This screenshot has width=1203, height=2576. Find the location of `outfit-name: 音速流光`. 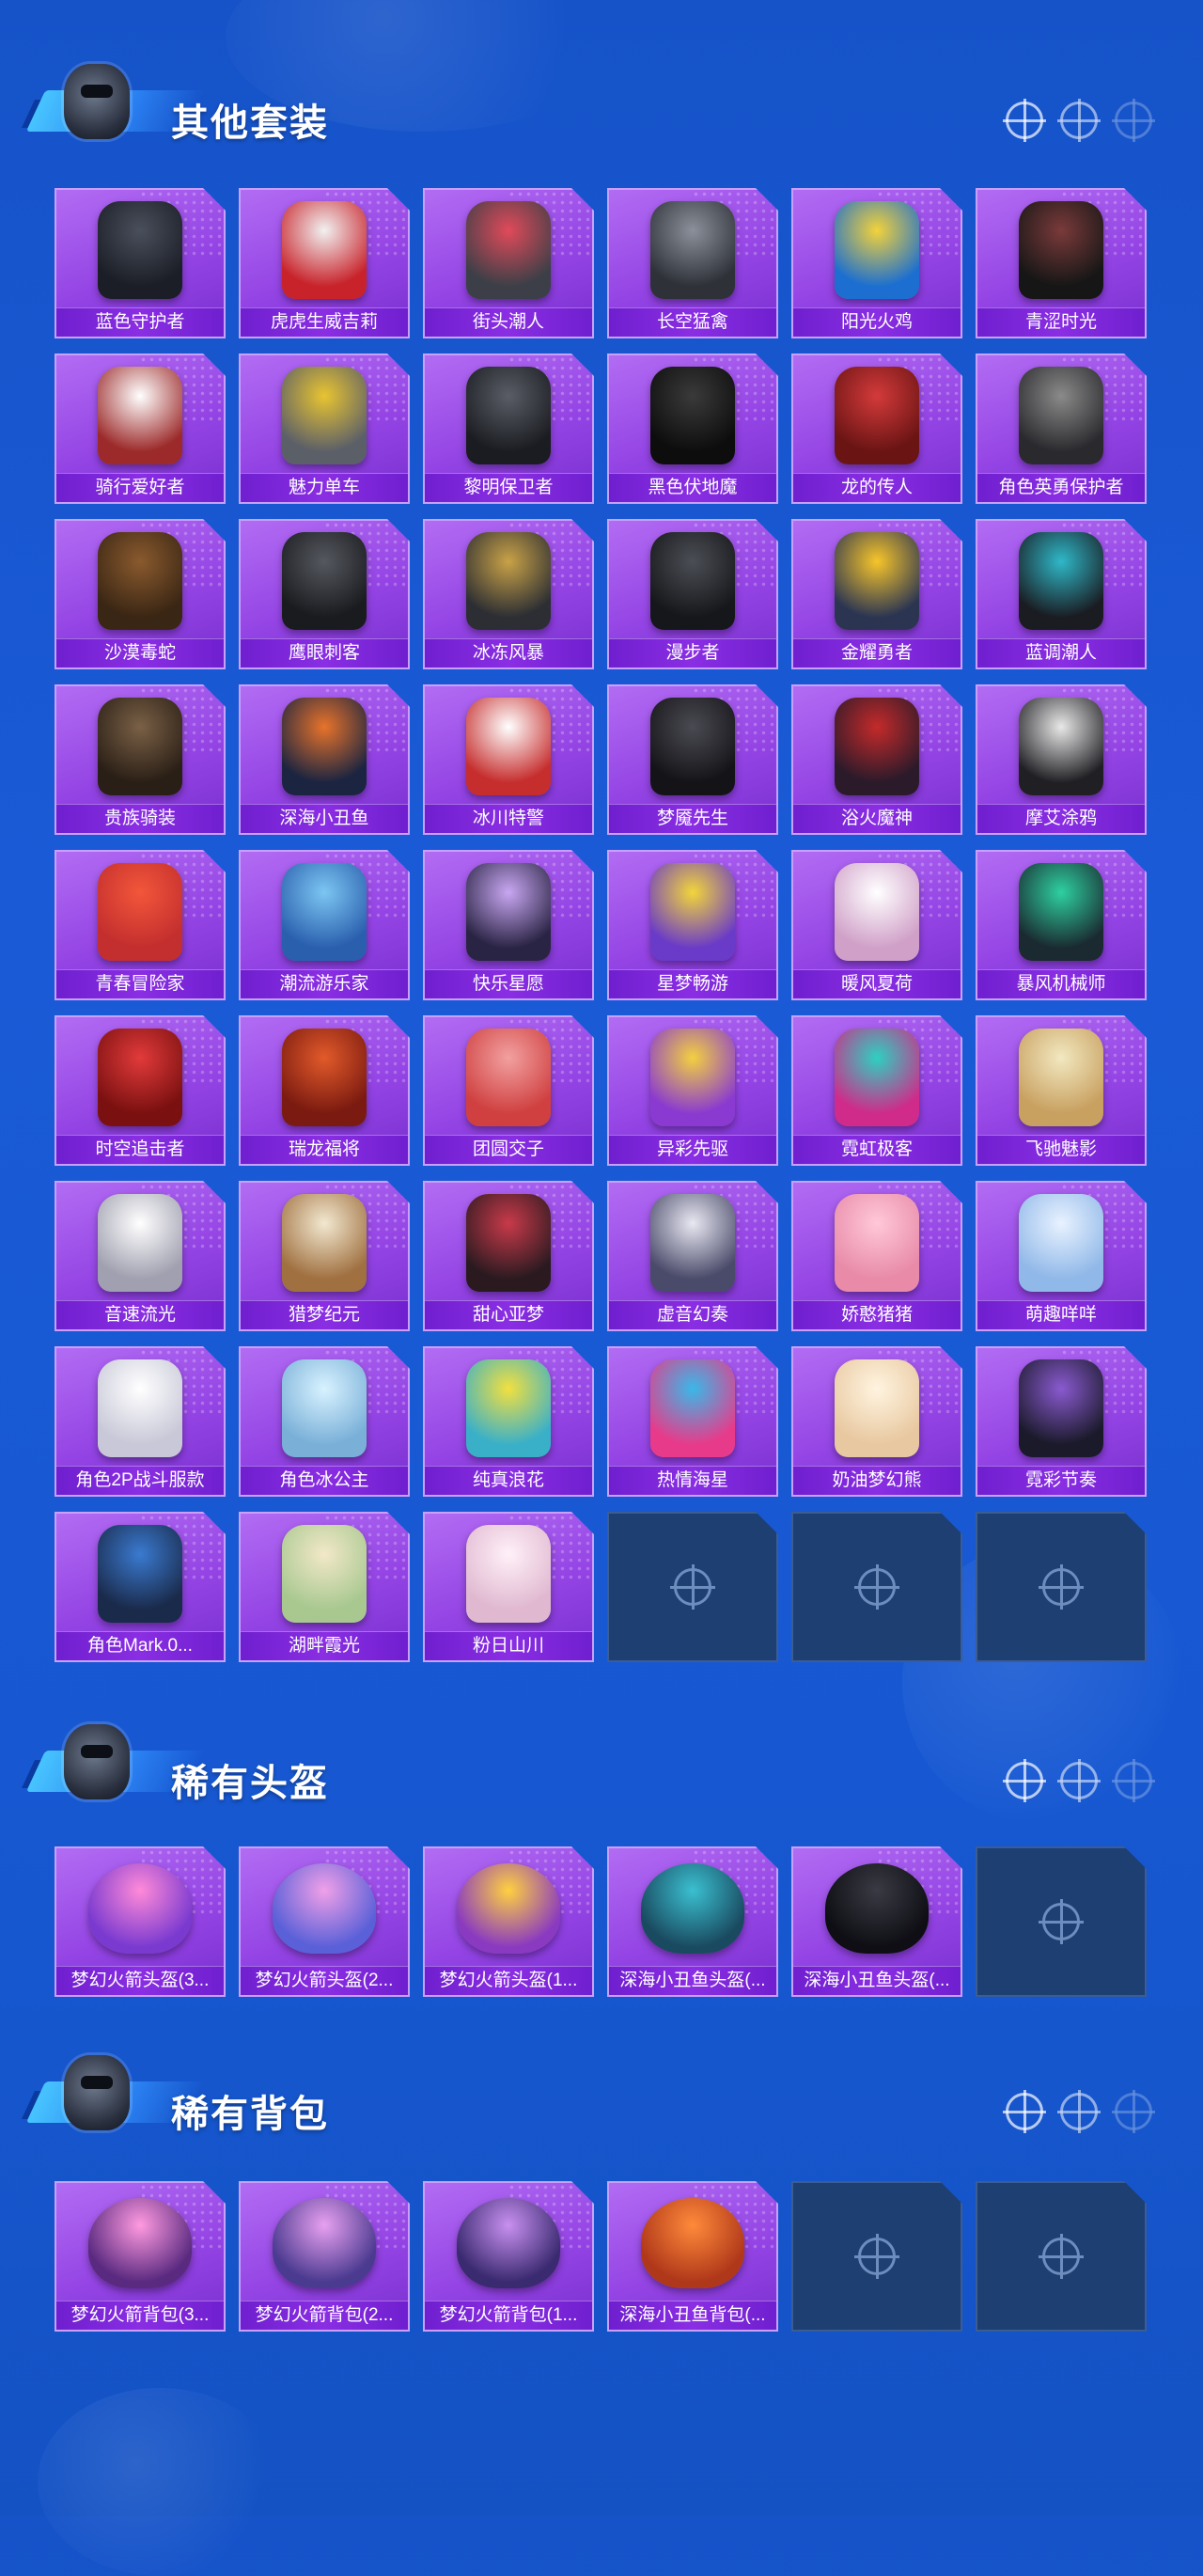

outfit-name: 音速流光 is located at coordinates (139, 1315).